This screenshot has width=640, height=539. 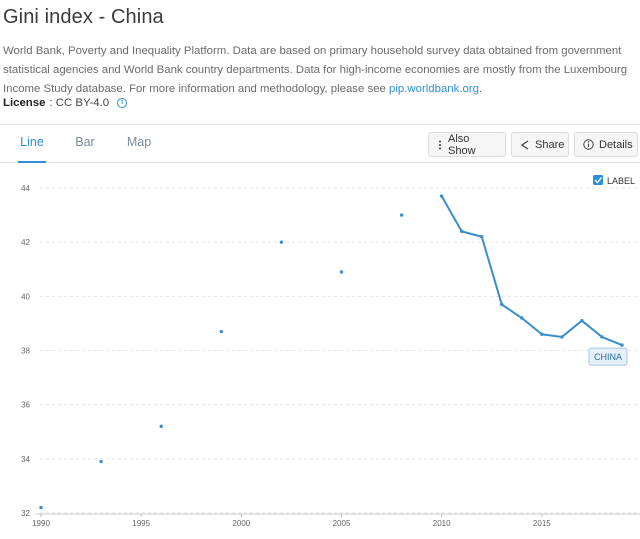 I want to click on share-icon, so click(x=525, y=144).